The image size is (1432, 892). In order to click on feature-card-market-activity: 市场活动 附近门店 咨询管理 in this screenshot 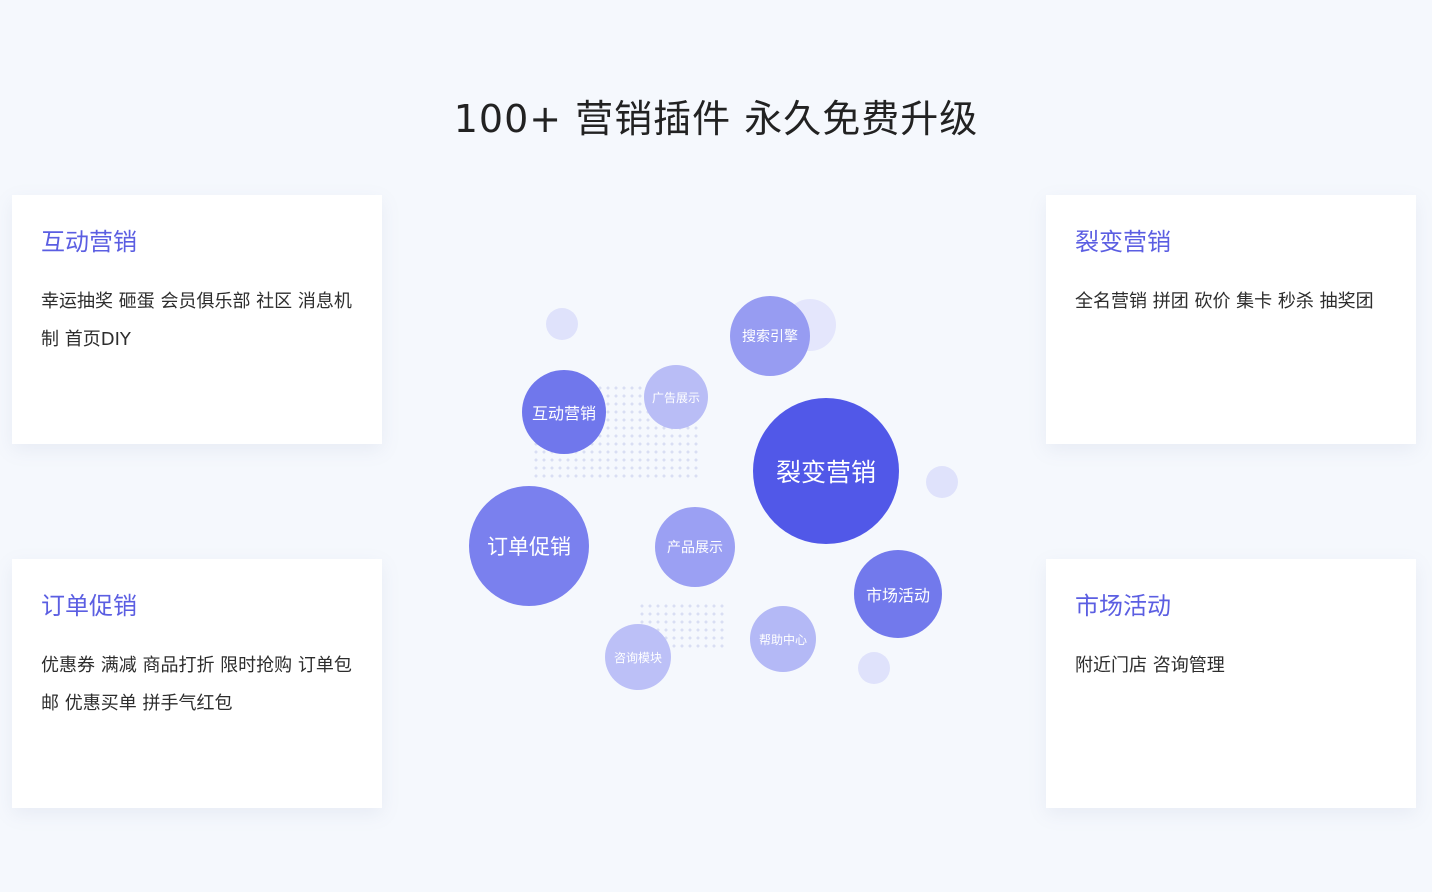, I will do `click(1231, 683)`.